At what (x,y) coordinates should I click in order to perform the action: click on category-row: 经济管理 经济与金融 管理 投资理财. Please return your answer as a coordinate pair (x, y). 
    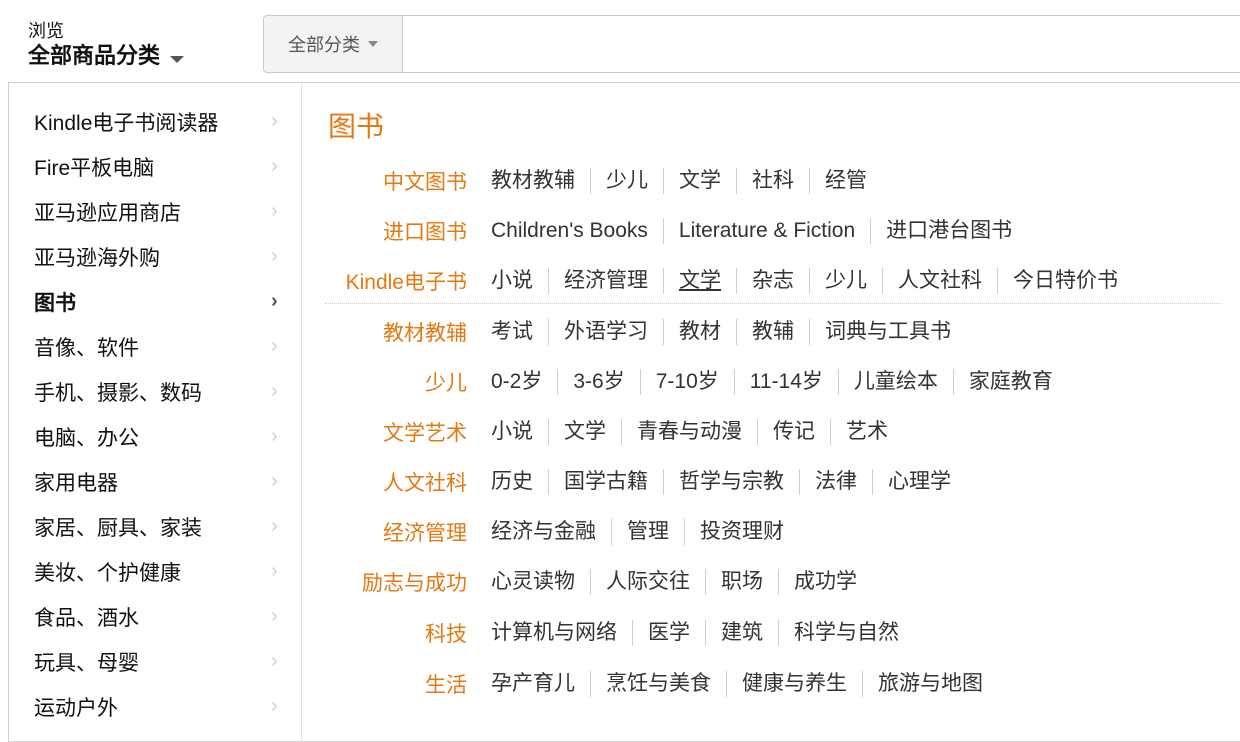
    Looking at the image, I should click on (770, 532).